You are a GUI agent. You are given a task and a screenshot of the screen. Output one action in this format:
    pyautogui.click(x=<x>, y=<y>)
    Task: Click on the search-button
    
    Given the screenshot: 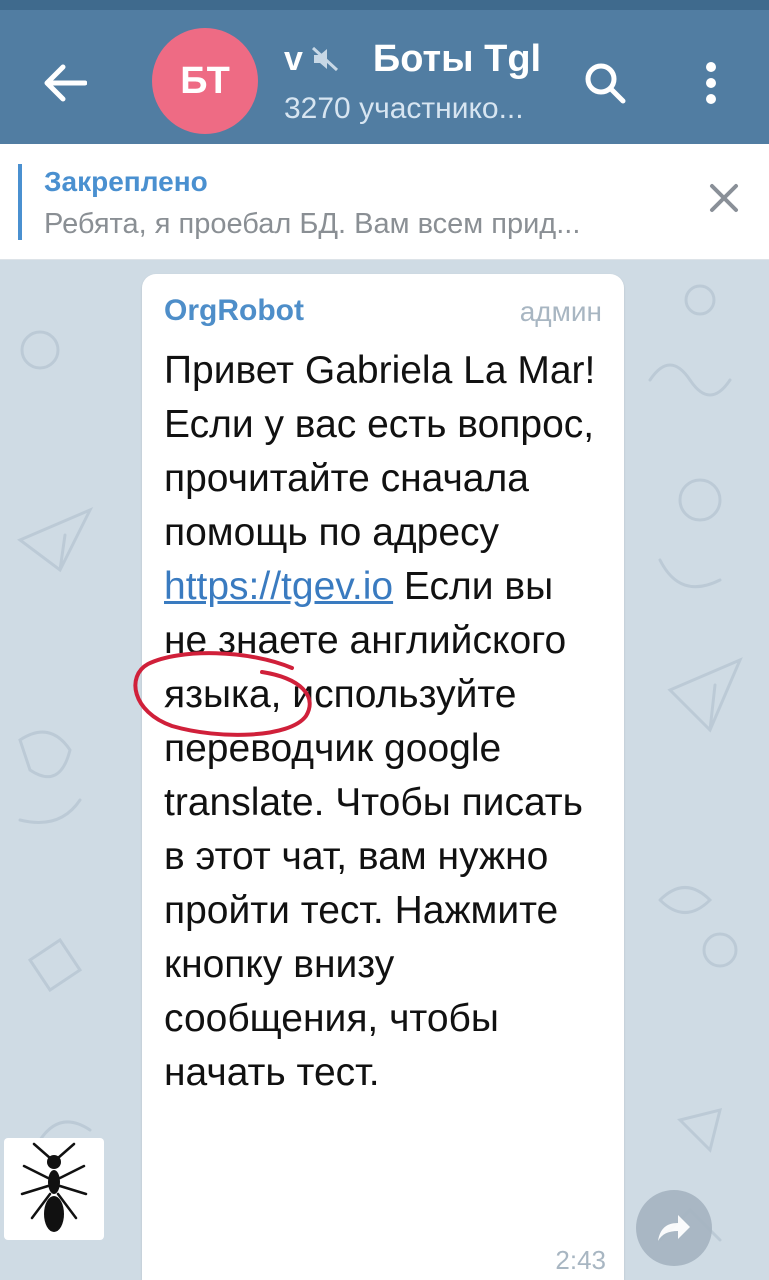 What is the action you would take?
    pyautogui.click(x=605, y=83)
    